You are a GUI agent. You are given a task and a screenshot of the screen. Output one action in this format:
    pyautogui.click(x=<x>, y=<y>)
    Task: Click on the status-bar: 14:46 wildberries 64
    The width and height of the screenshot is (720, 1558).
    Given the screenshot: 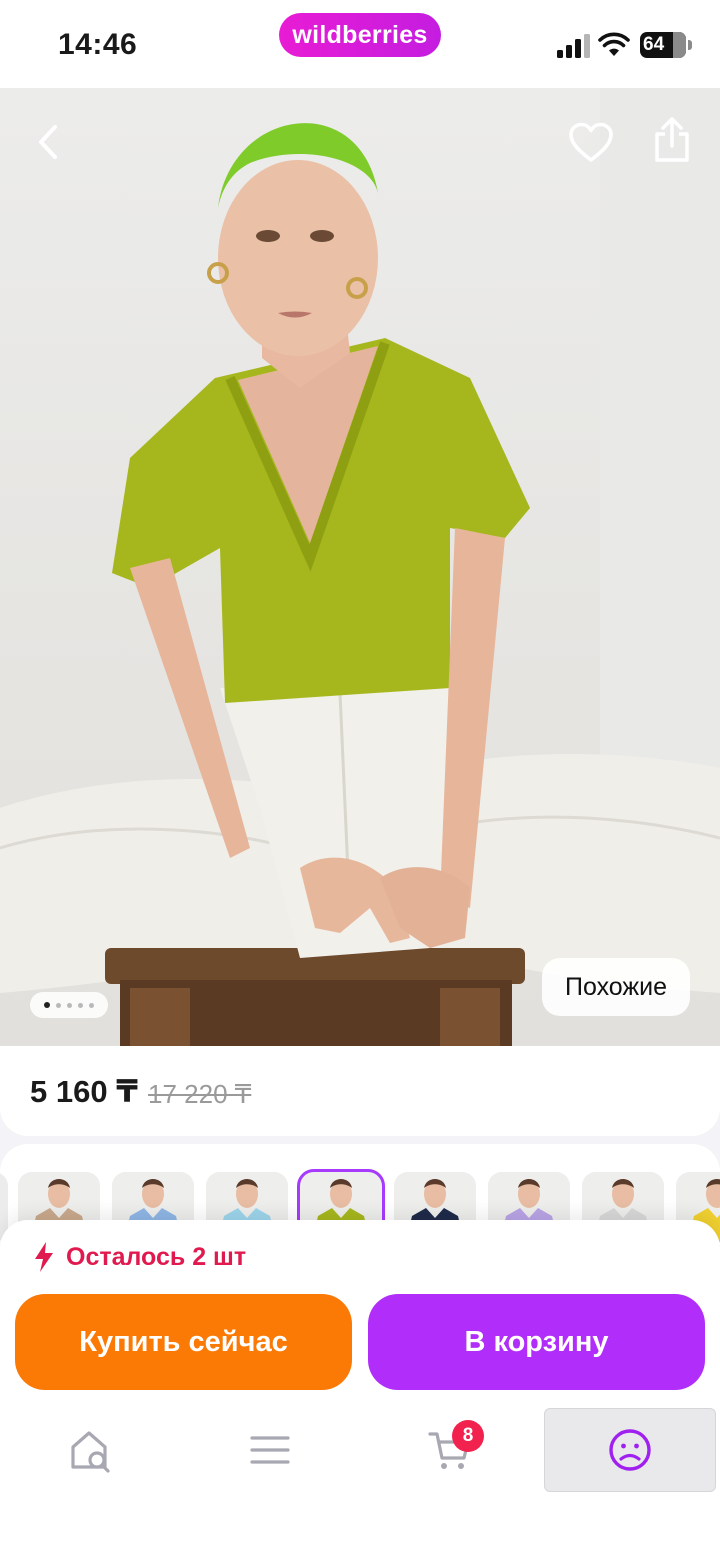 What is the action you would take?
    pyautogui.click(x=360, y=44)
    